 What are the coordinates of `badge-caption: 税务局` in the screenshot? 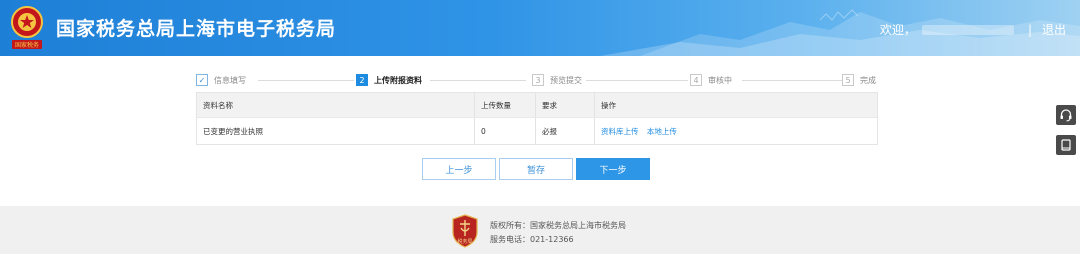 It's located at (464, 241).